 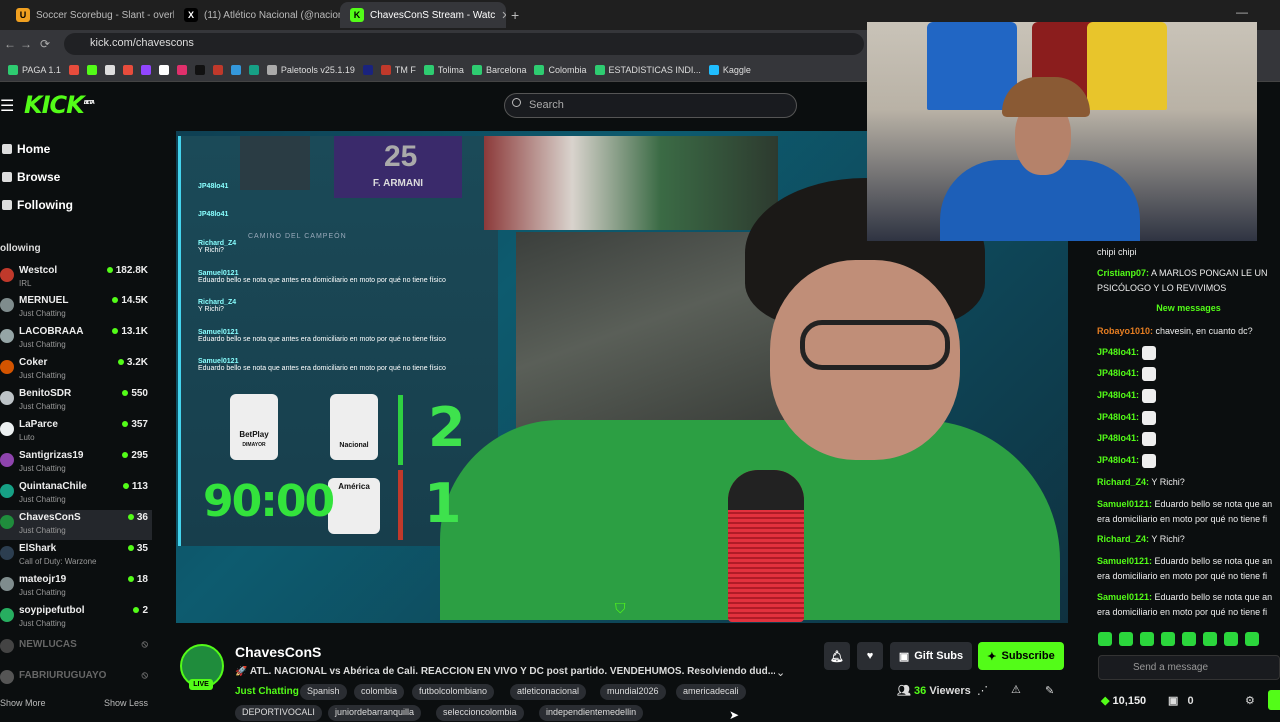 What do you see at coordinates (258, 15) in the screenshot?
I see `browser-tab: X (11) Atlético Nacional (@nacion ✕` at bounding box center [258, 15].